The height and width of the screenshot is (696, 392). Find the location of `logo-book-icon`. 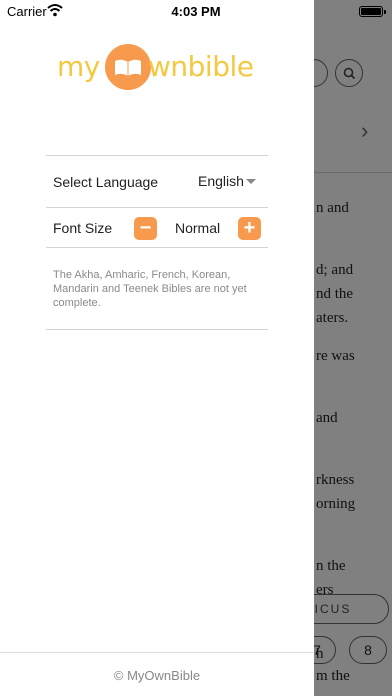

logo-book-icon is located at coordinates (128, 67).